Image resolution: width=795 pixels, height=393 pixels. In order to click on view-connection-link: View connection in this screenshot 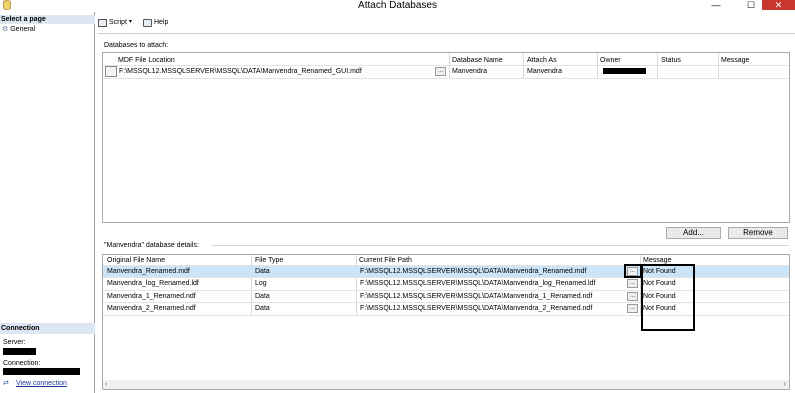, I will do `click(41, 384)`.